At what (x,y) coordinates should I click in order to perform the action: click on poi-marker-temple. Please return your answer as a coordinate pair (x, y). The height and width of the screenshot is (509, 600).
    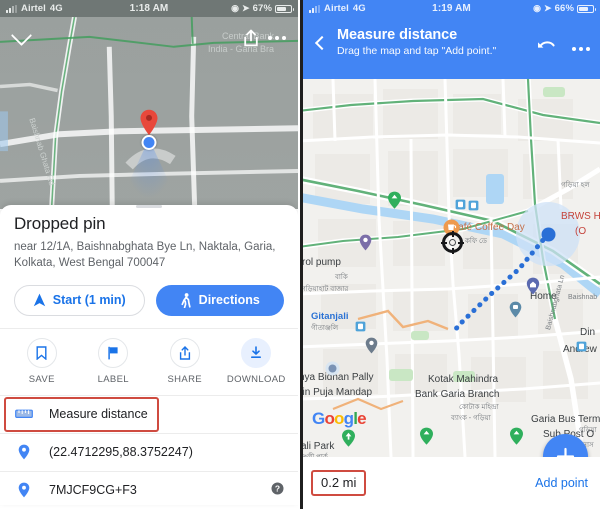
    Looking at the image, I should click on (332, 368).